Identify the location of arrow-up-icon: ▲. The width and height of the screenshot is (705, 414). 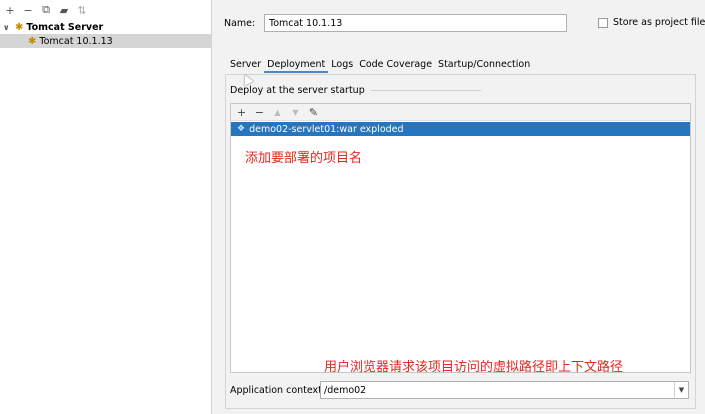
(277, 112).